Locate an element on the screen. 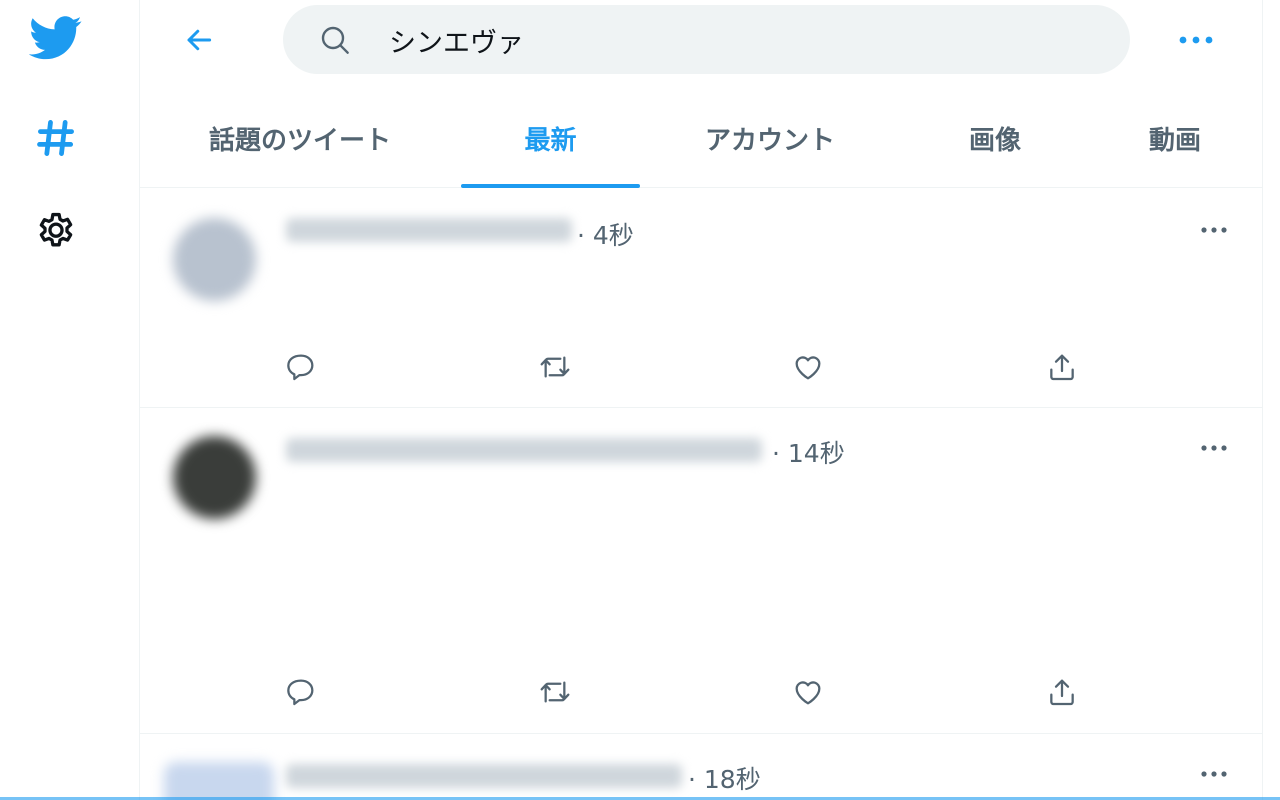  twitter-bird-icon is located at coordinates (55, 38).